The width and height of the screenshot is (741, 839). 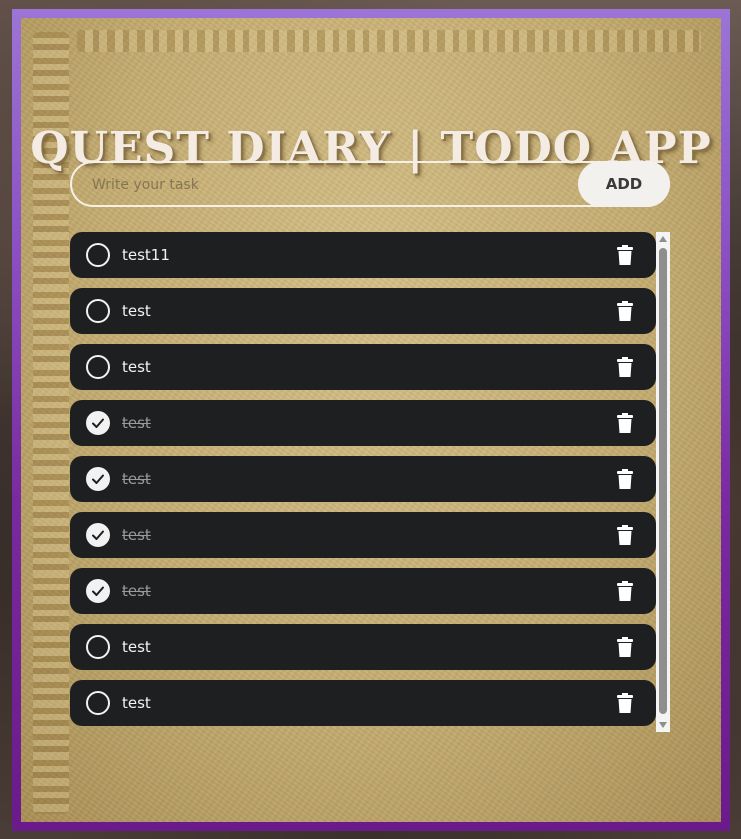 What do you see at coordinates (389, 41) in the screenshot?
I see `ornamental-border-top` at bounding box center [389, 41].